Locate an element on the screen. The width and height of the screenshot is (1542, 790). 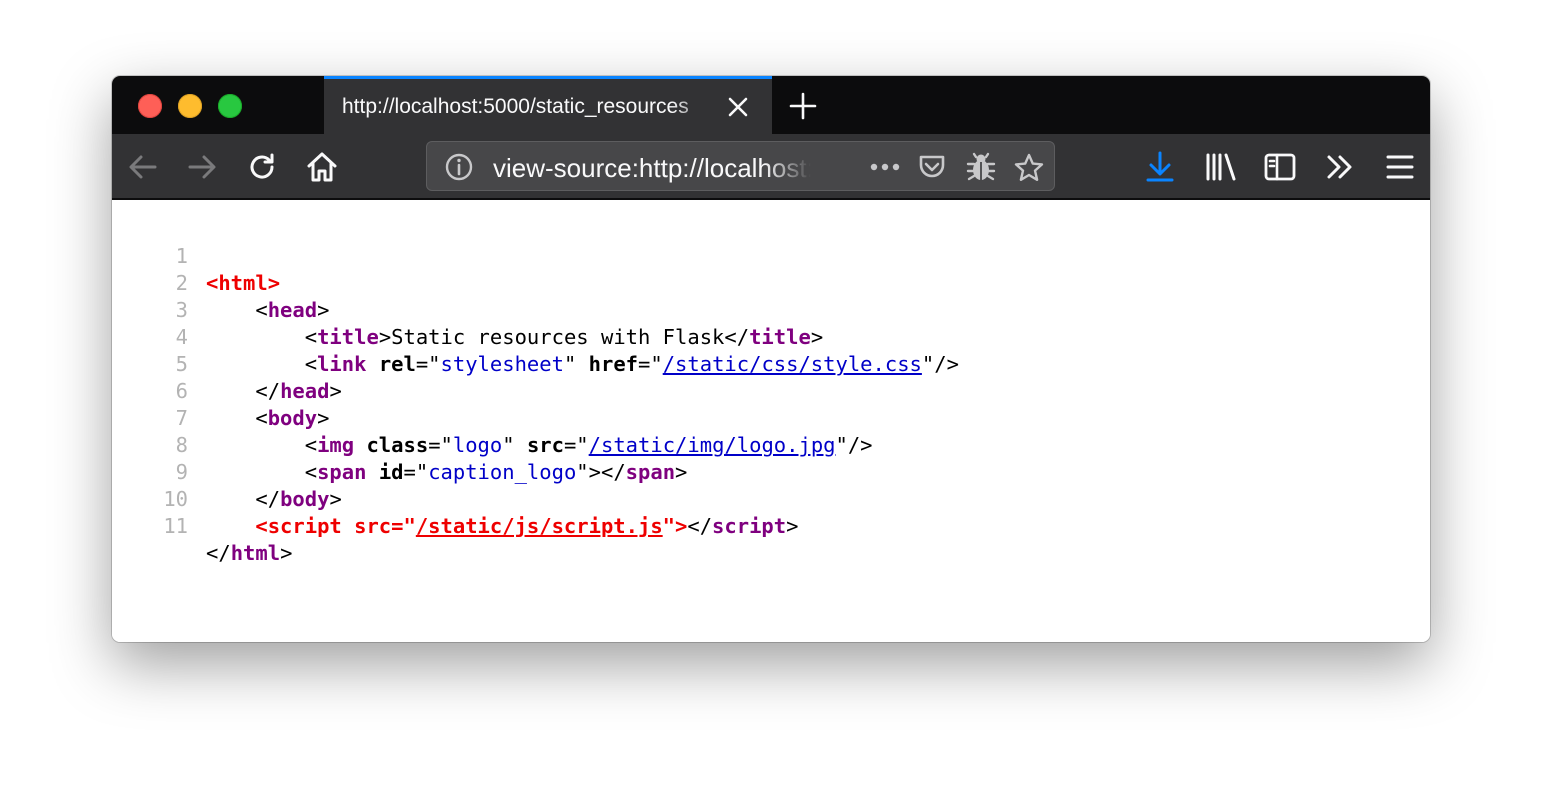
error-tag-close: "> is located at coordinates (675, 526).